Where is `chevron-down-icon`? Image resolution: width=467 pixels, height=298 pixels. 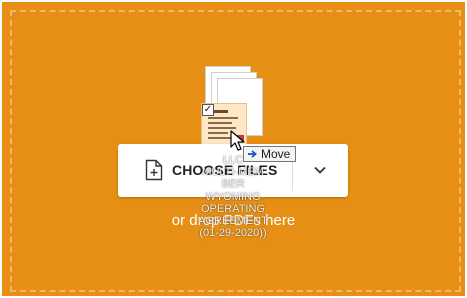 chevron-down-icon is located at coordinates (320, 170).